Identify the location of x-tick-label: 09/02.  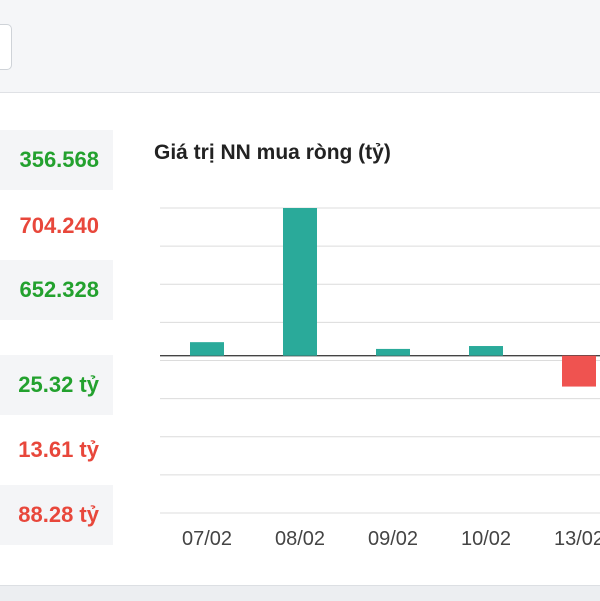
(393, 539).